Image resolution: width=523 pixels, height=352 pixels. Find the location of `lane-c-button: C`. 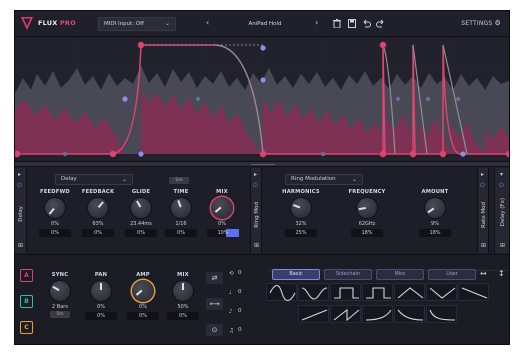

lane-c-button: C is located at coordinates (26, 327).